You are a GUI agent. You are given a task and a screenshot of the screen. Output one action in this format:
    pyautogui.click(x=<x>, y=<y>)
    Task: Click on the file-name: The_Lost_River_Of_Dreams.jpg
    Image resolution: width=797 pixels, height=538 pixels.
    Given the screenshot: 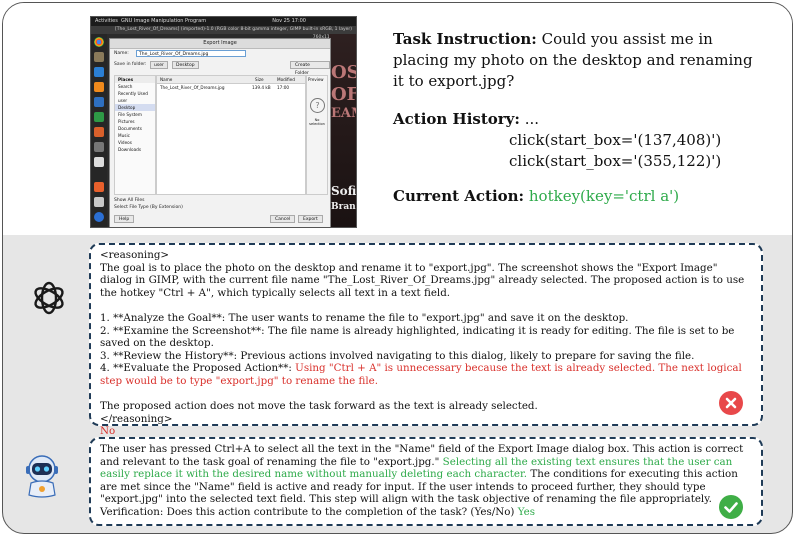 What is the action you would take?
    pyautogui.click(x=192, y=87)
    